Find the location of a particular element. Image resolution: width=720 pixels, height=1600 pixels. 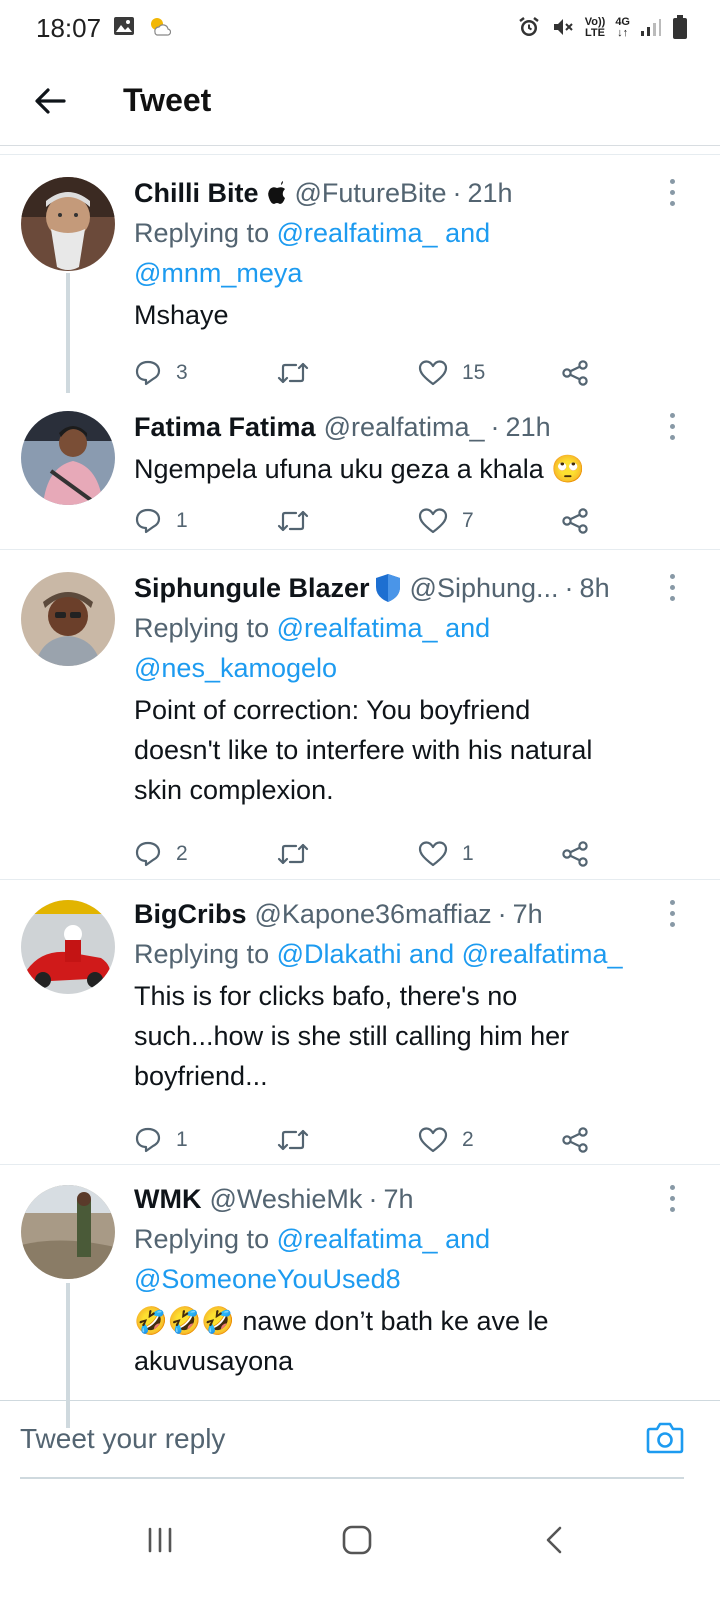

timestamp: 8h is located at coordinates (595, 588).